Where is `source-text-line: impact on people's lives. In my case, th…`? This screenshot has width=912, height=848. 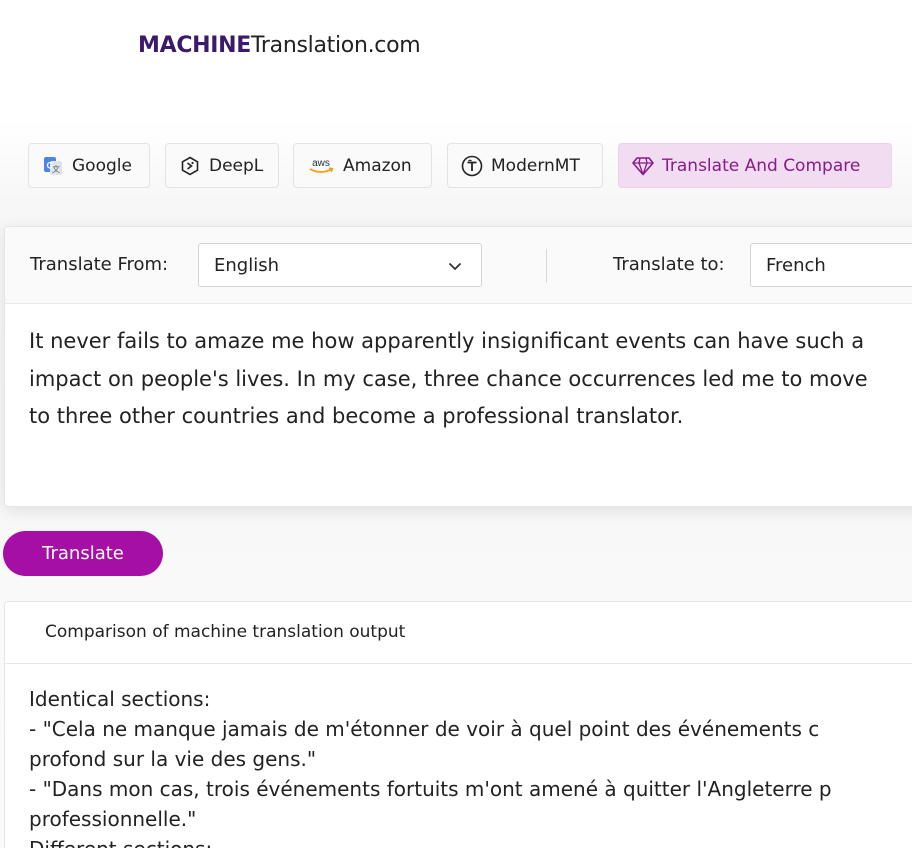
source-text-line: impact on people's lives. In my case, th… is located at coordinates (448, 378).